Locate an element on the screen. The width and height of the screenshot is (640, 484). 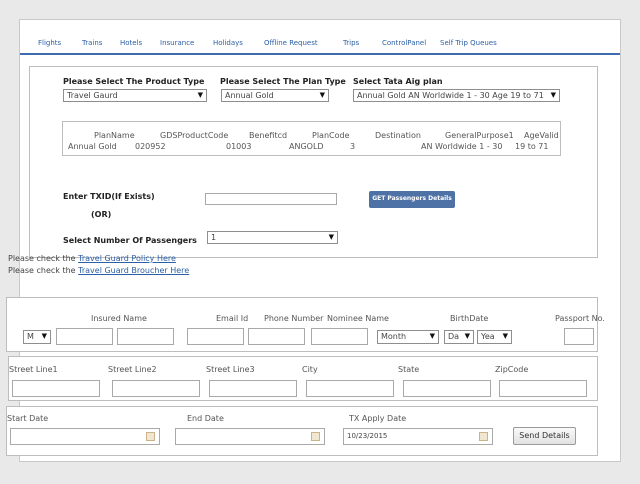
birthdate-header: BirthDate is located at coordinates (469, 318).